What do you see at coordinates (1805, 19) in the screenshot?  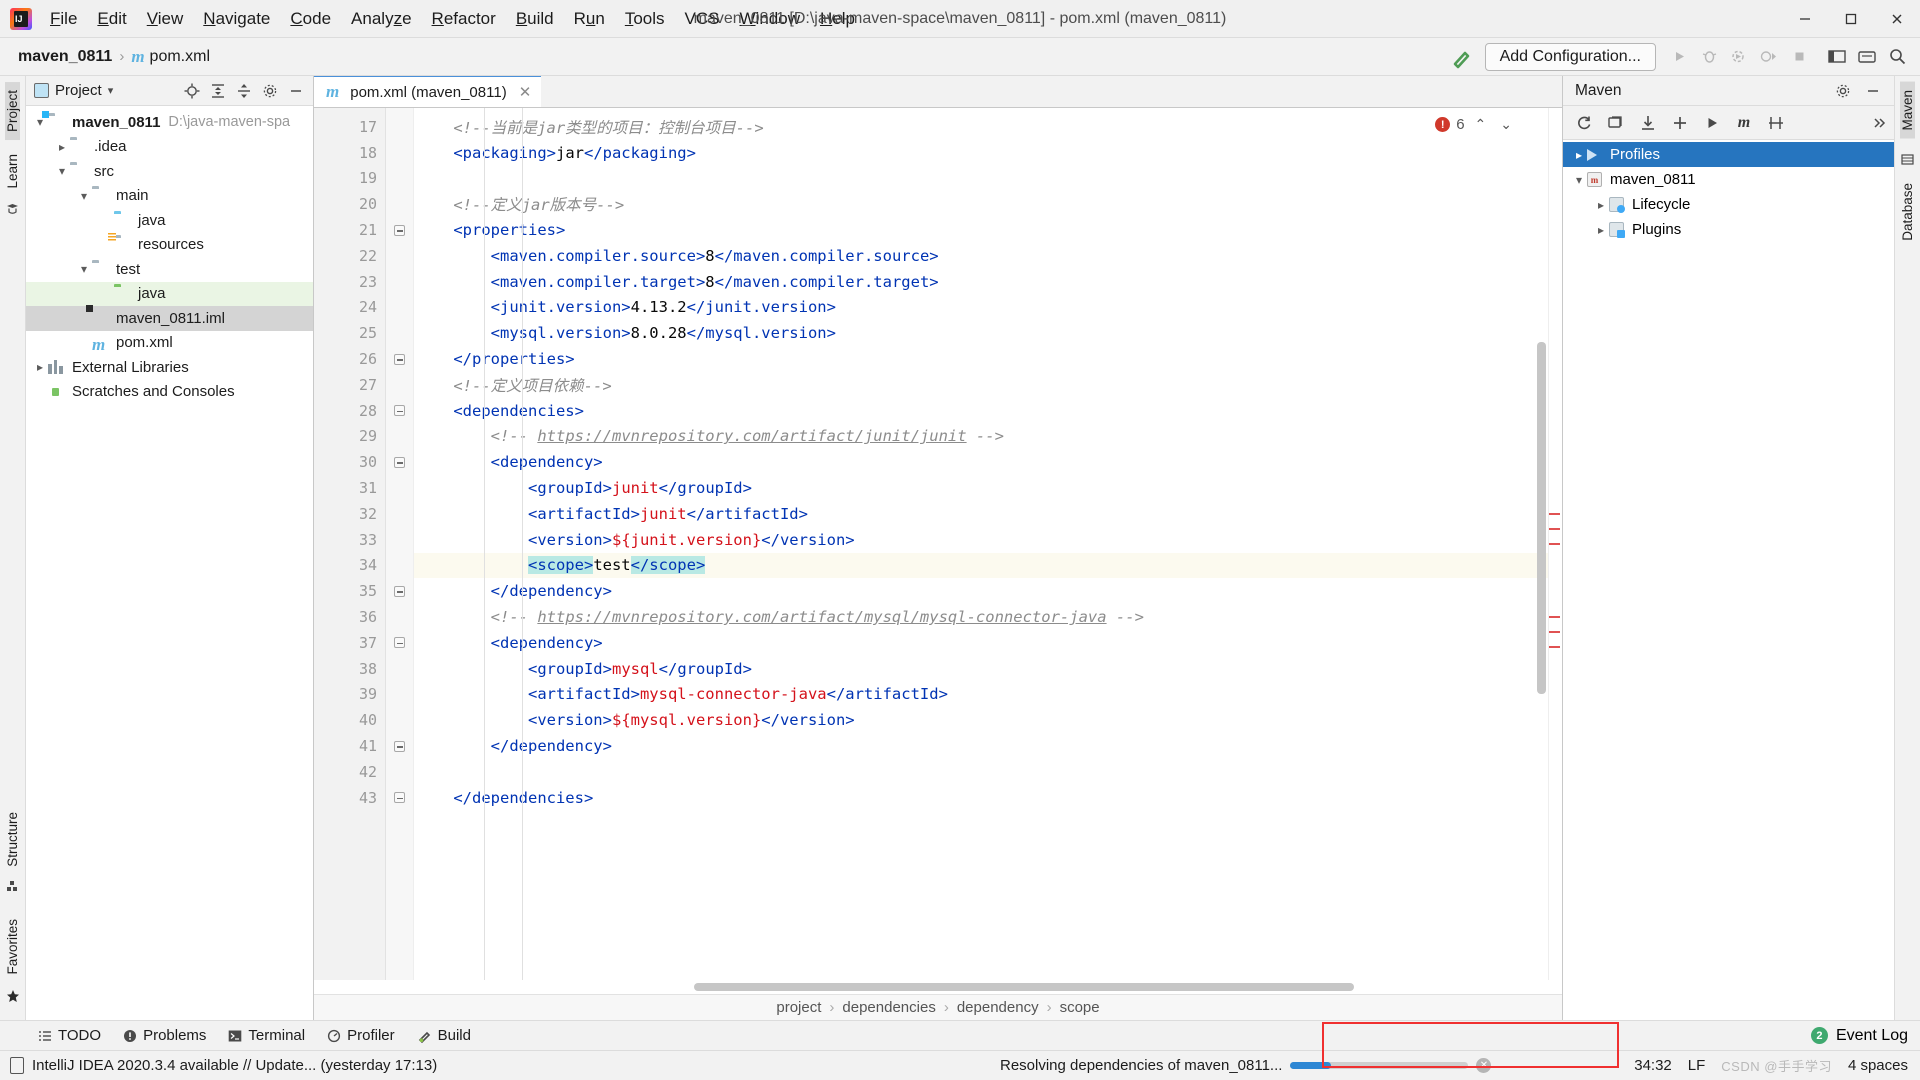 I see `minimize-button` at bounding box center [1805, 19].